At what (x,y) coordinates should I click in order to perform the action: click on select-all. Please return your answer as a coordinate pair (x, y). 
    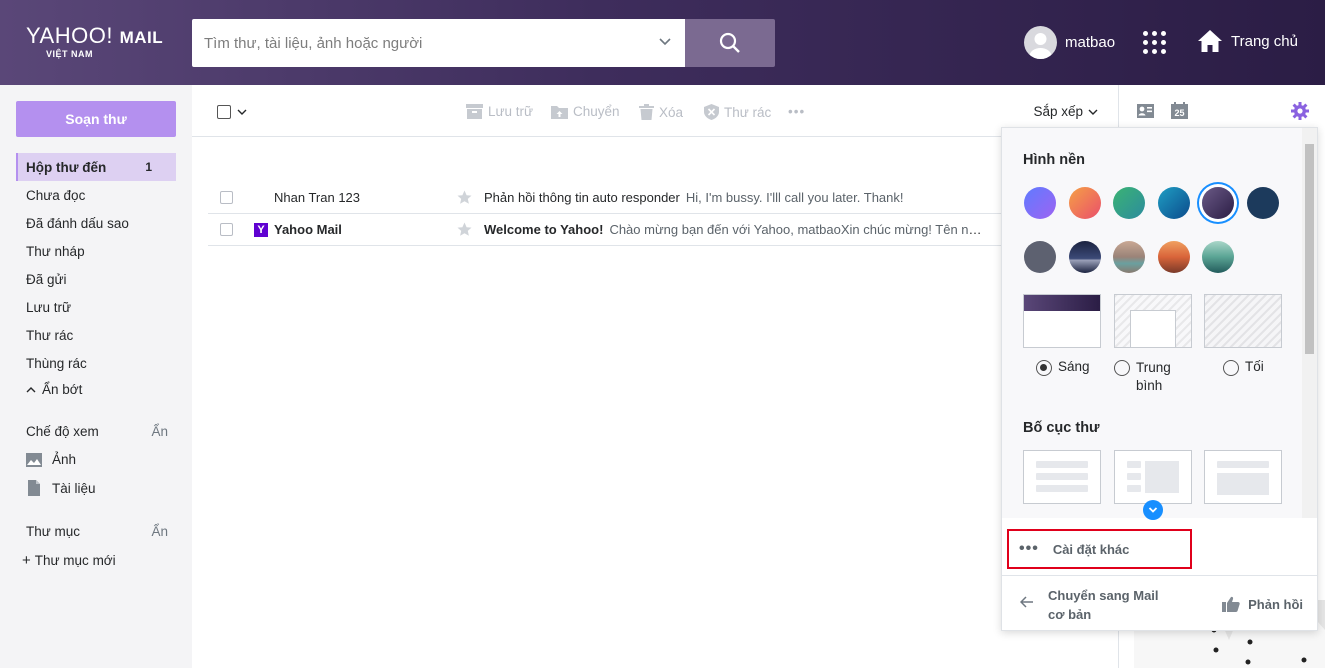
    Looking at the image, I should click on (232, 112).